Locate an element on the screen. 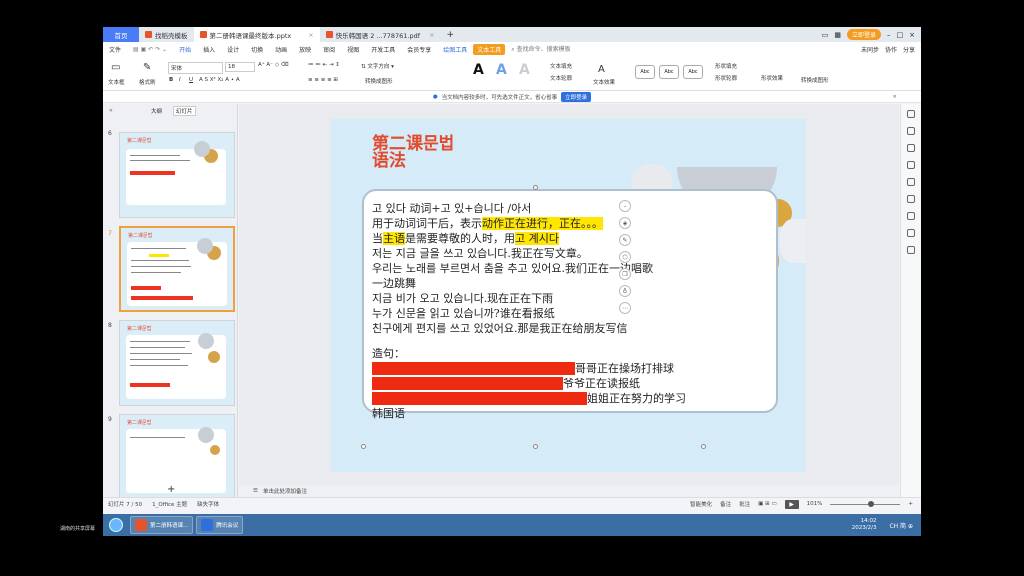 This screenshot has height=576, width=1024. smart-beautify-button: 智能美化 is located at coordinates (701, 504).